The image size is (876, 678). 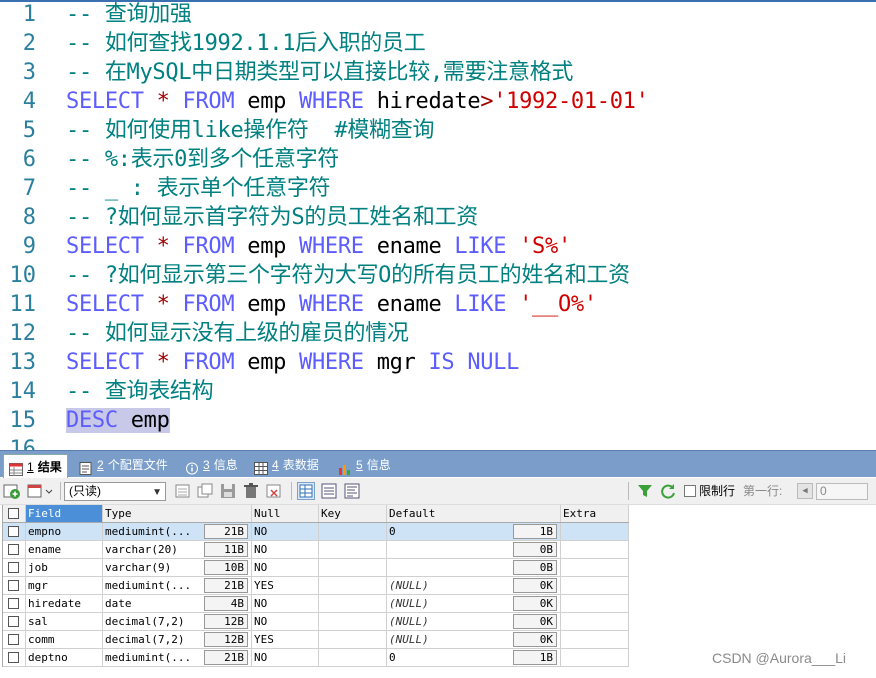 I want to click on table-row: empno mediumint(... 21B NO 0 1B, so click(x=316, y=532).